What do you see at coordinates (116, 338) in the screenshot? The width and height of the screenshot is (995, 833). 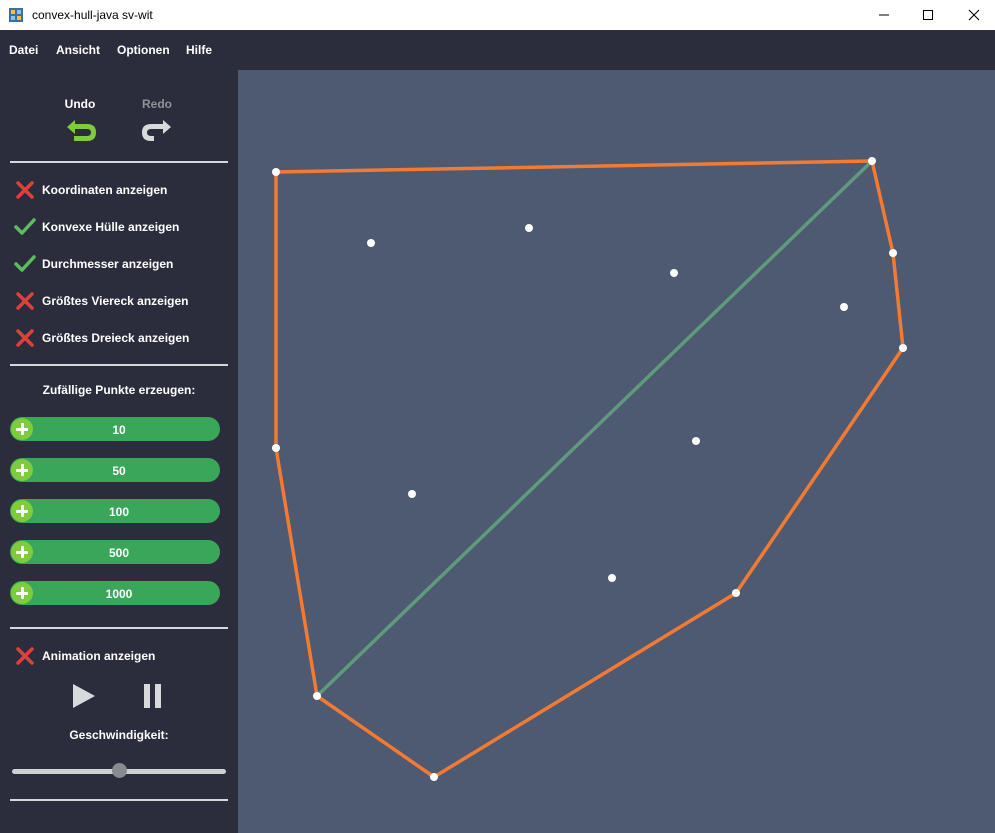 I see `option-label: Größtes Dreieck anzeigen` at bounding box center [116, 338].